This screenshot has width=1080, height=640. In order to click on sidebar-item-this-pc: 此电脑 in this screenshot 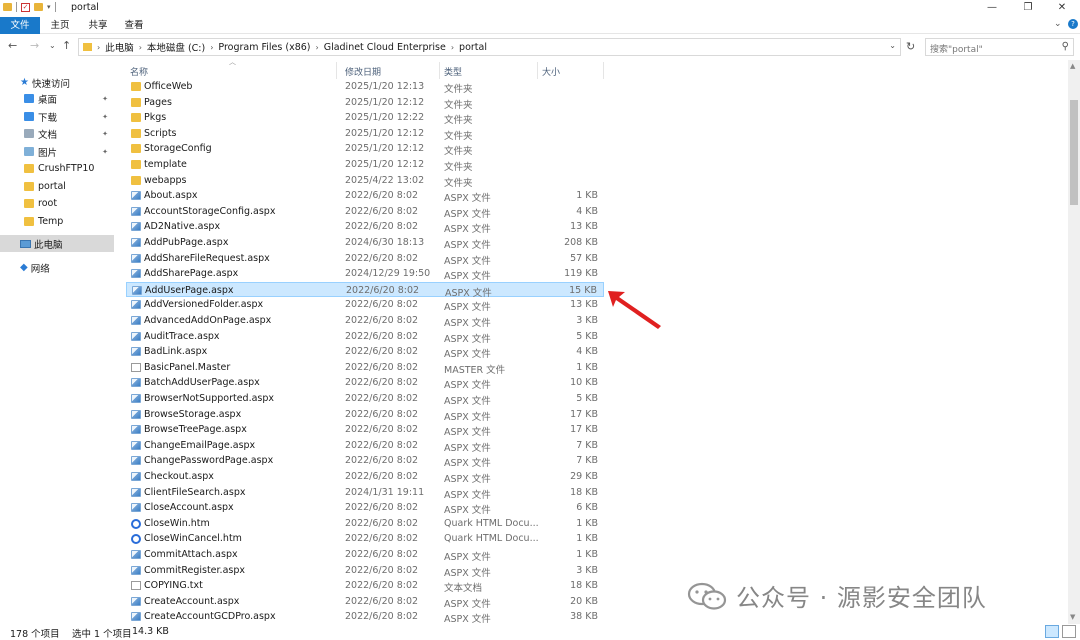, I will do `click(57, 243)`.